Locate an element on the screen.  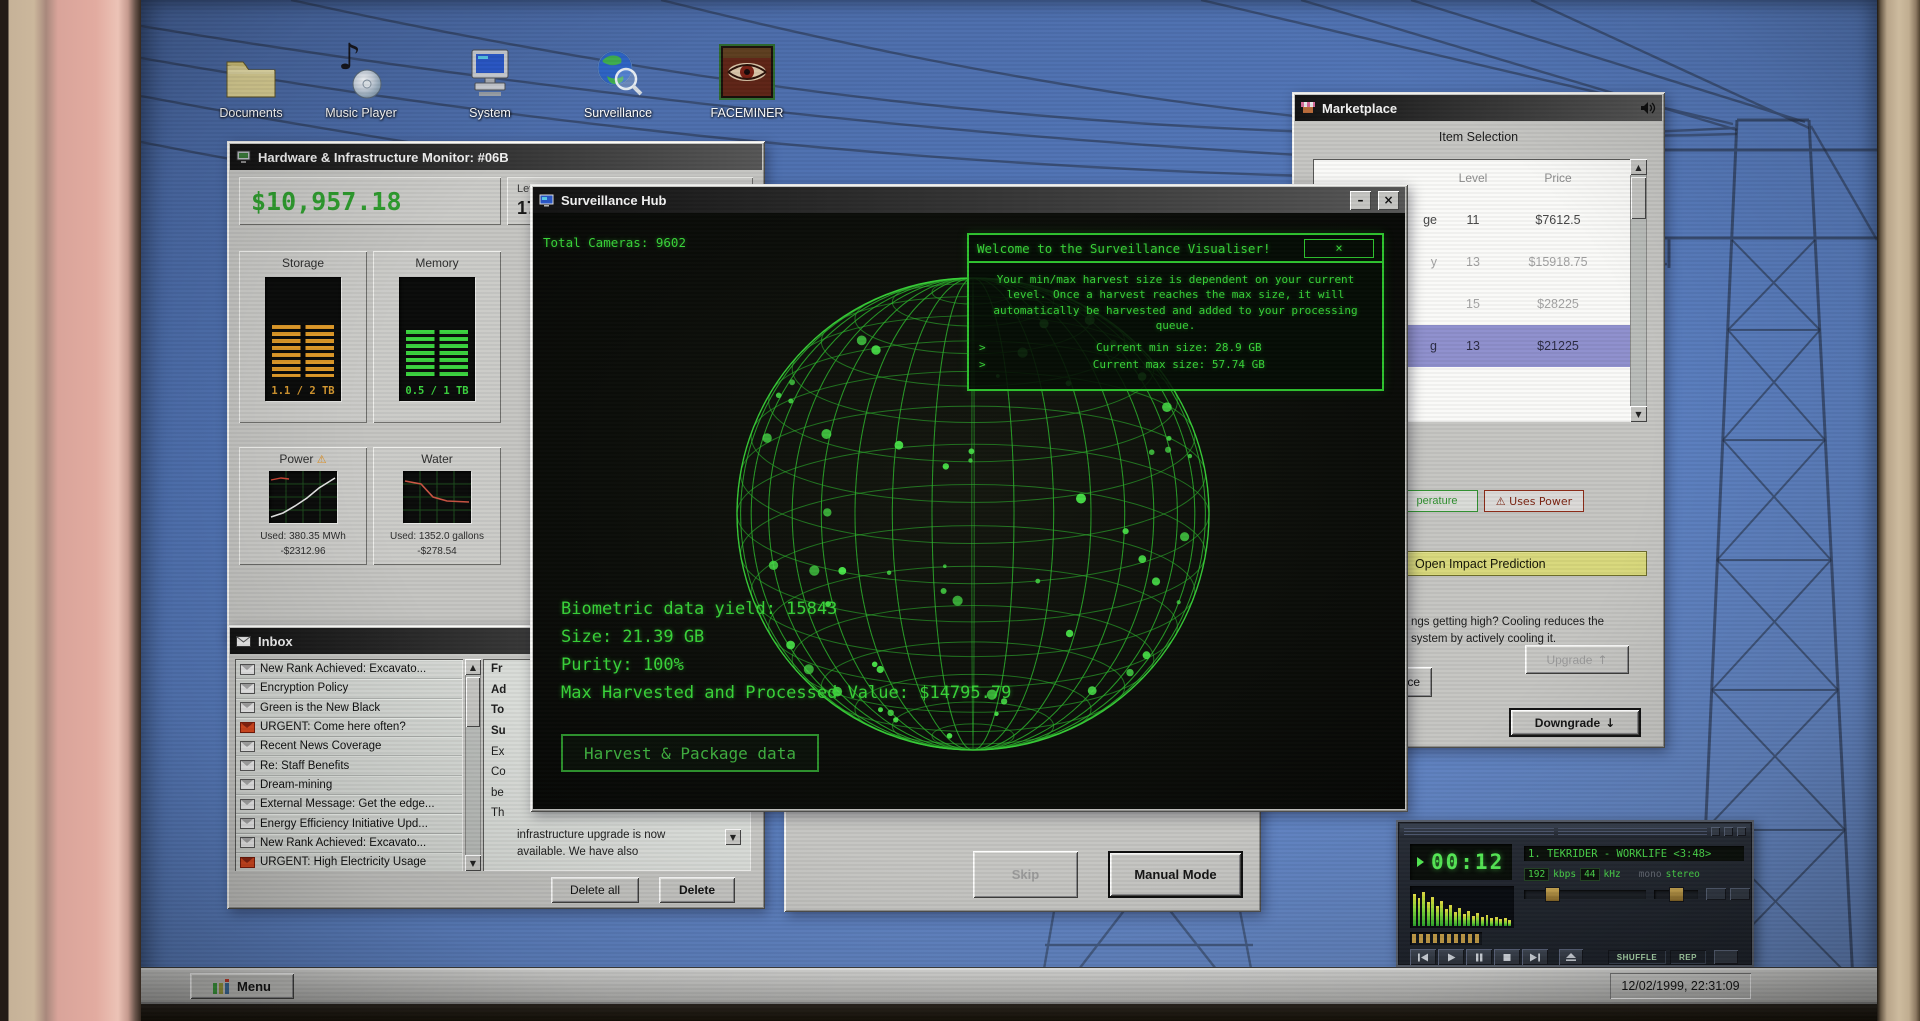
desktop-icon-label: FACEMINER is located at coordinates (747, 113).